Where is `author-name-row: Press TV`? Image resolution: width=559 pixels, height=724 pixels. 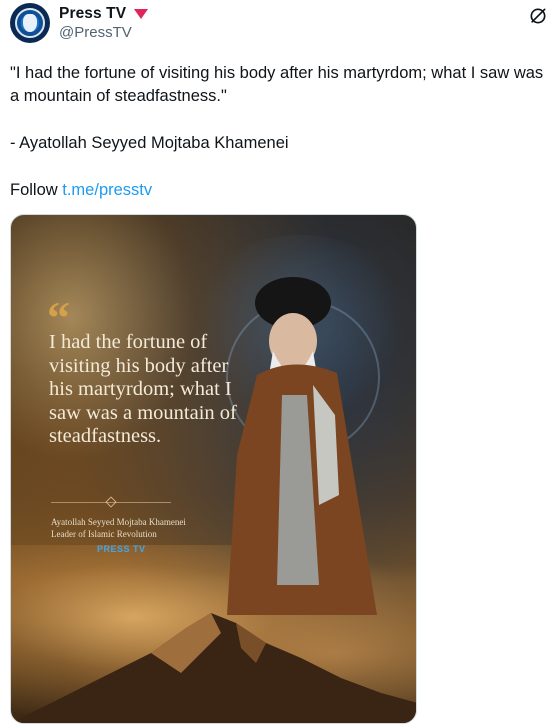 author-name-row: Press TV is located at coordinates (104, 14).